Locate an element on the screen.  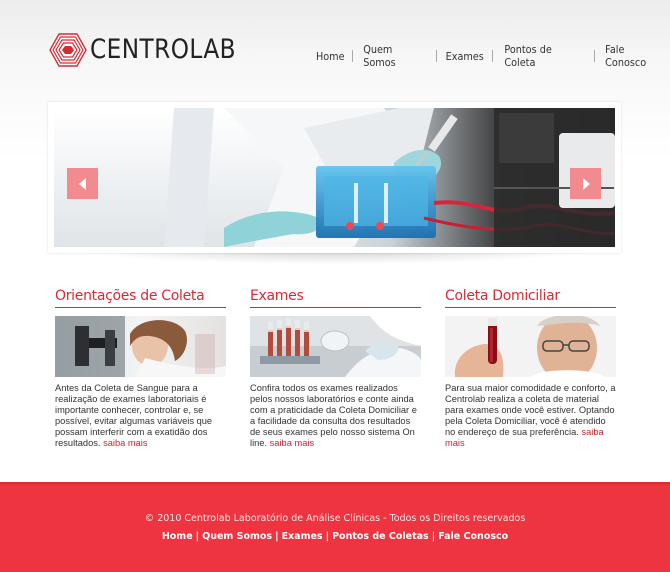
column-title: Exames is located at coordinates (335, 298).